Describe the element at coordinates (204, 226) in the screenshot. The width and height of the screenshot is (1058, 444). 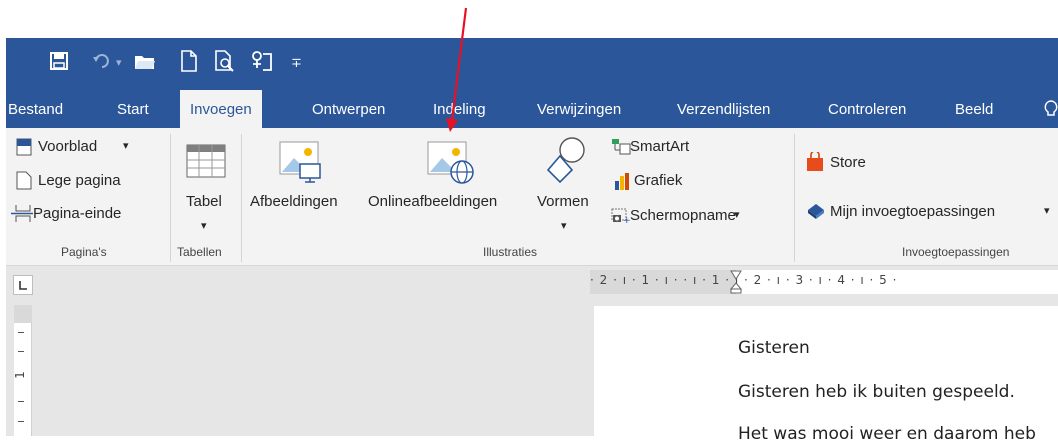
I see `tabel-dropdown-icon: ▾` at that location.